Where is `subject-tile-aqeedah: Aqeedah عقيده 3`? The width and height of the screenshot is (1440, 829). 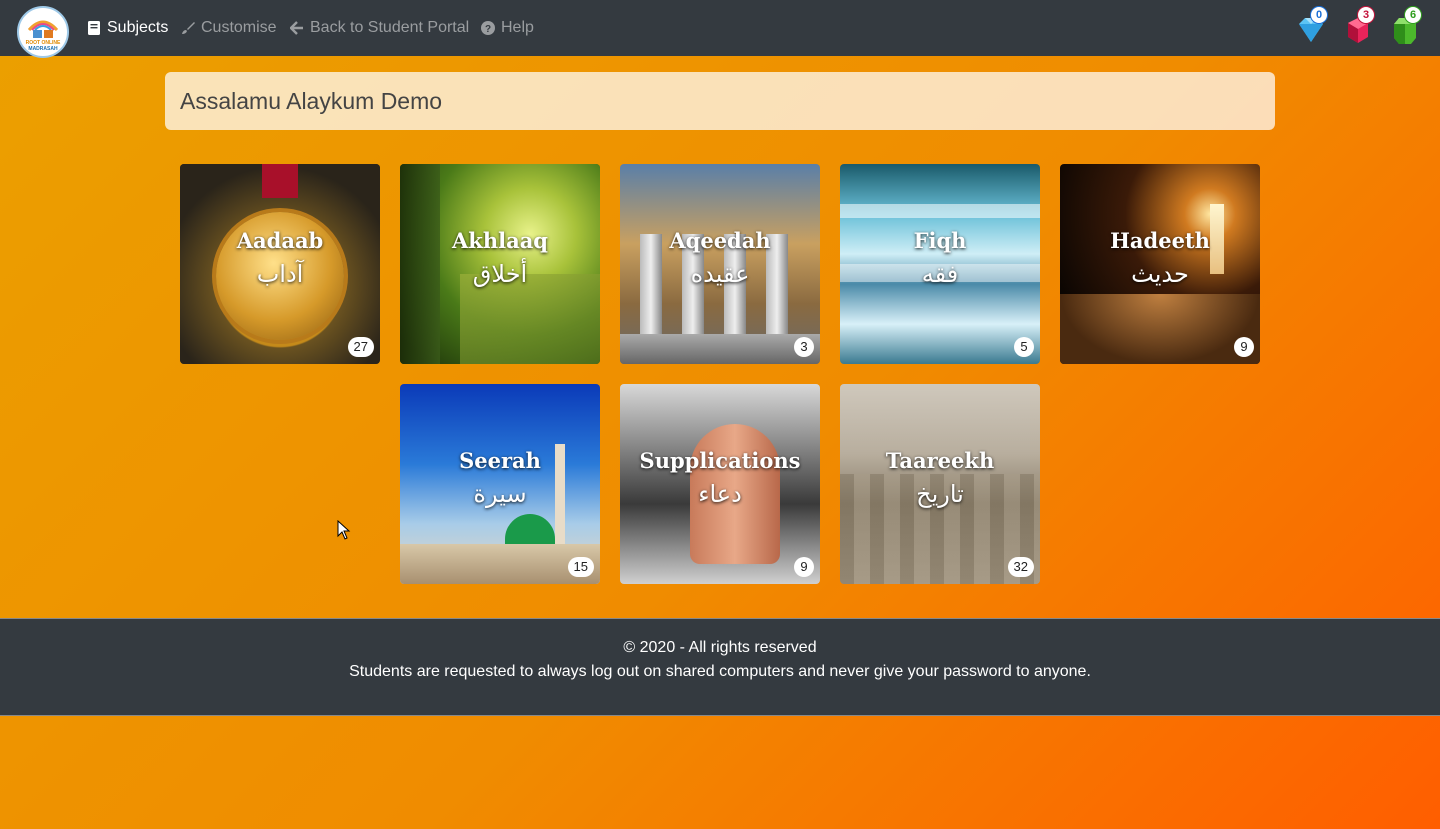
subject-tile-aqeedah: Aqeedah عقيده 3 is located at coordinates (720, 264).